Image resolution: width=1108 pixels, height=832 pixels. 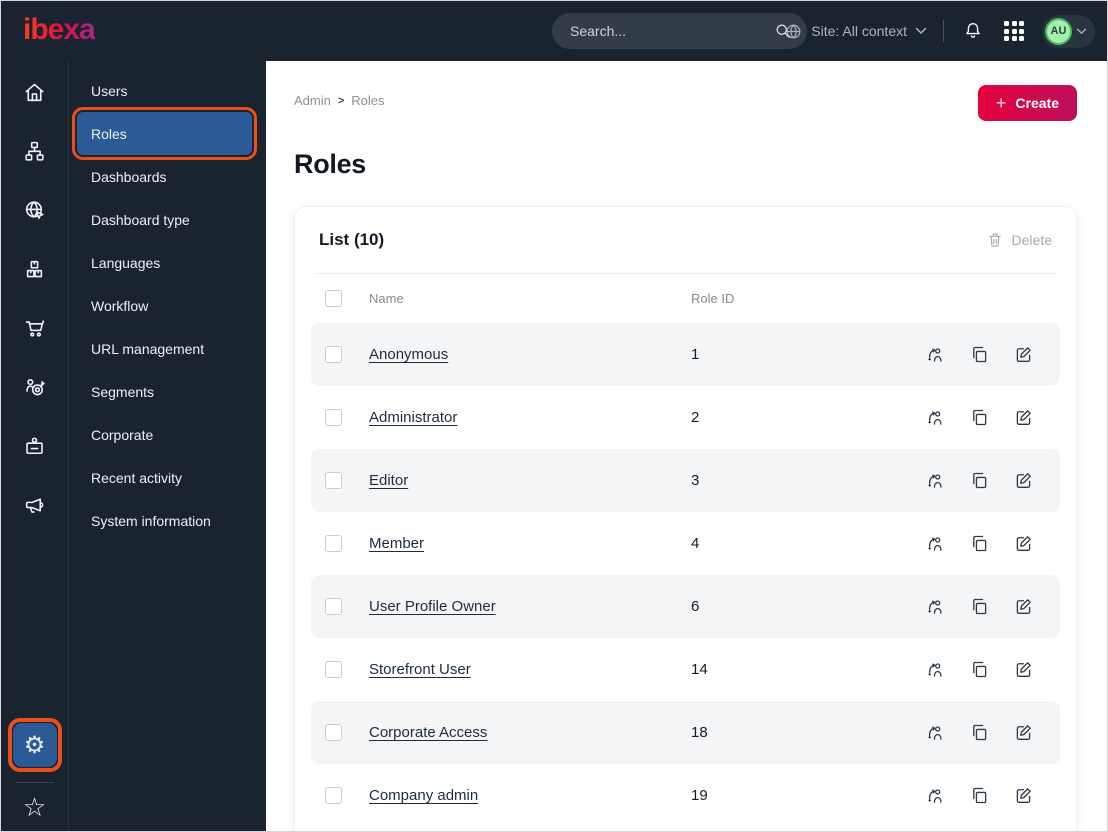 What do you see at coordinates (530, 354) in the screenshot?
I see `role-name-link: Anonymous` at bounding box center [530, 354].